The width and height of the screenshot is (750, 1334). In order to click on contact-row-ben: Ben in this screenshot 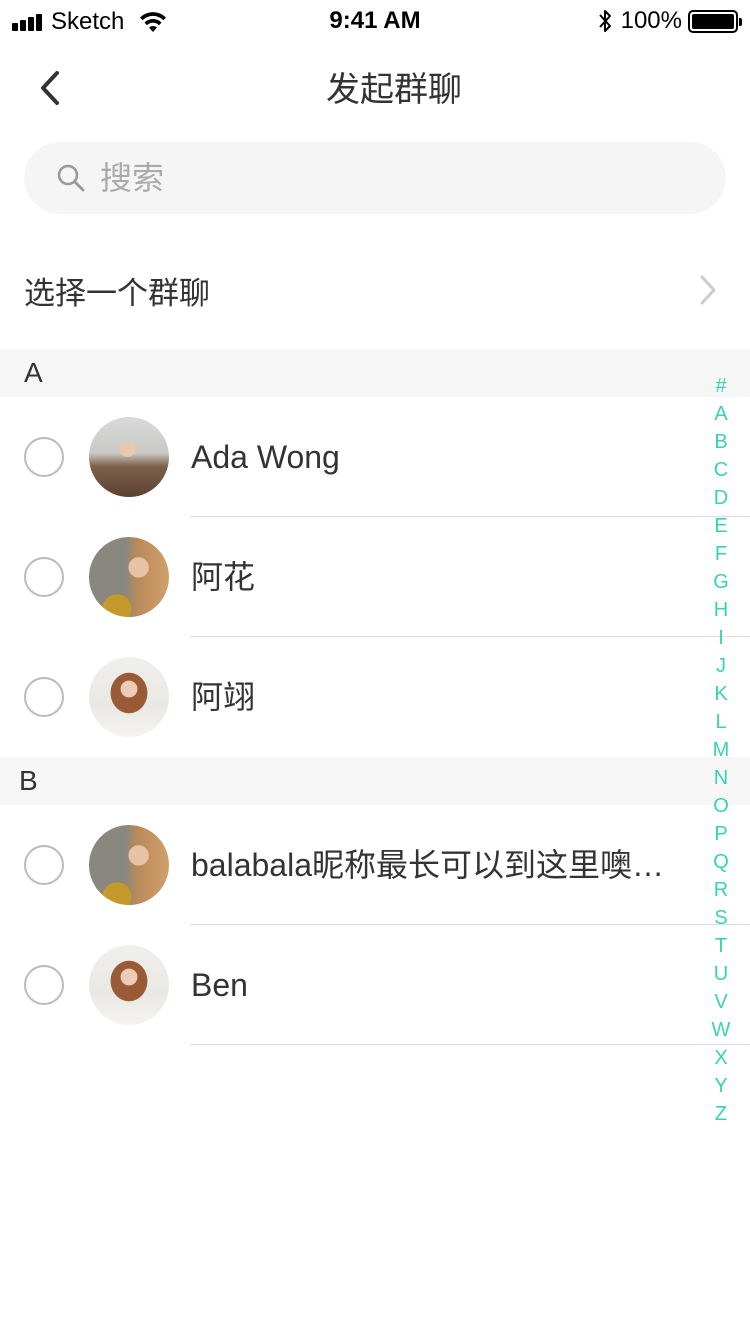, I will do `click(375, 985)`.